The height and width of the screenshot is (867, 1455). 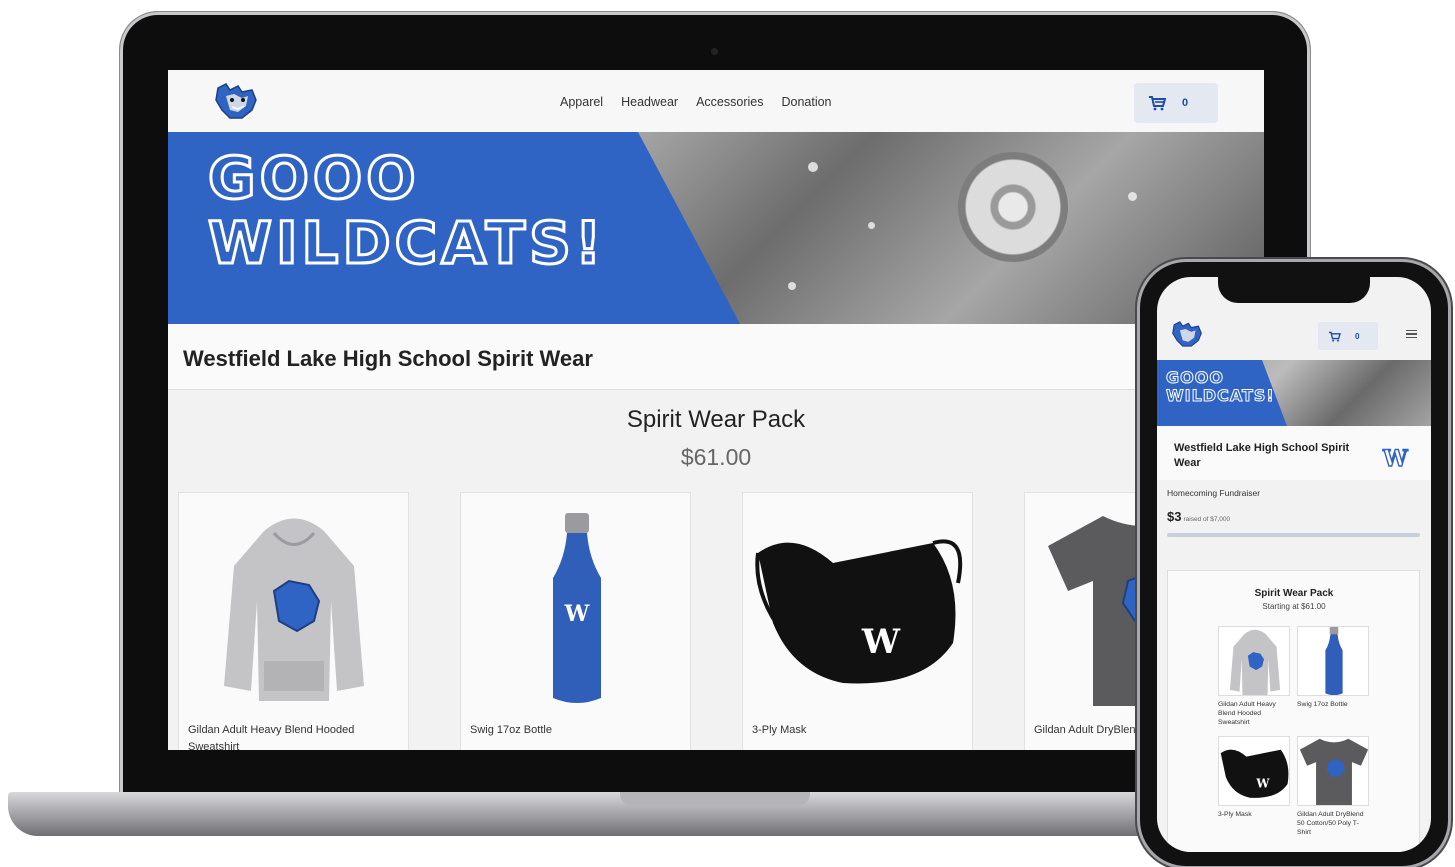 I want to click on tshirt-image, so click(x=1333, y=771).